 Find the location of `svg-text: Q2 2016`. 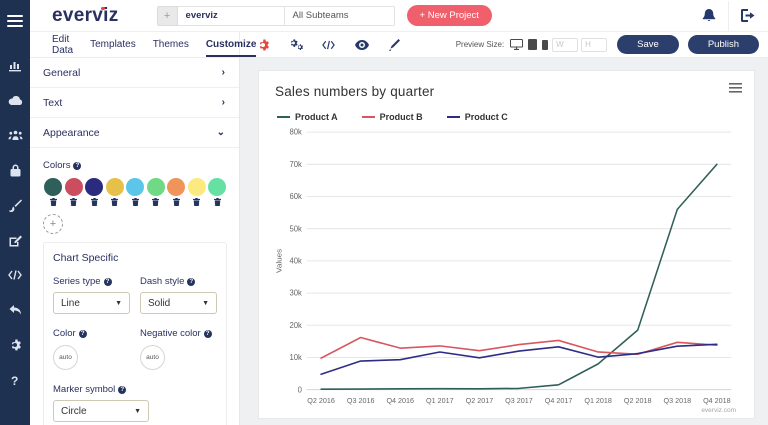

svg-text: Q2 2016 is located at coordinates (321, 400).